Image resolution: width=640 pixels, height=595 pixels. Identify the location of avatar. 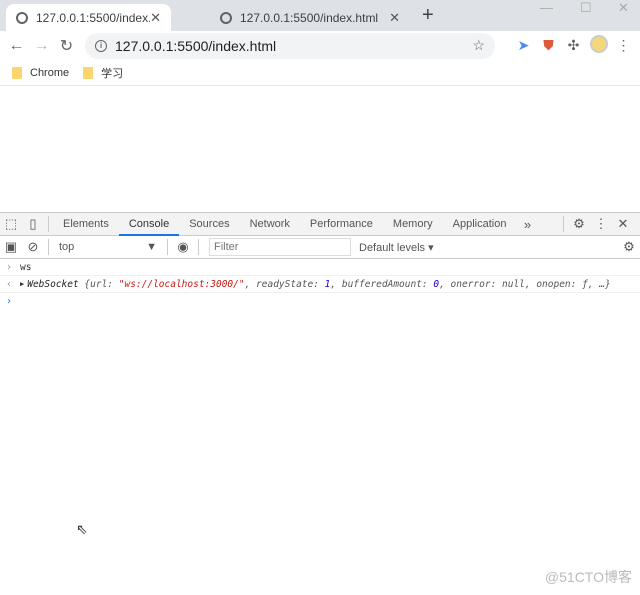
(598, 45).